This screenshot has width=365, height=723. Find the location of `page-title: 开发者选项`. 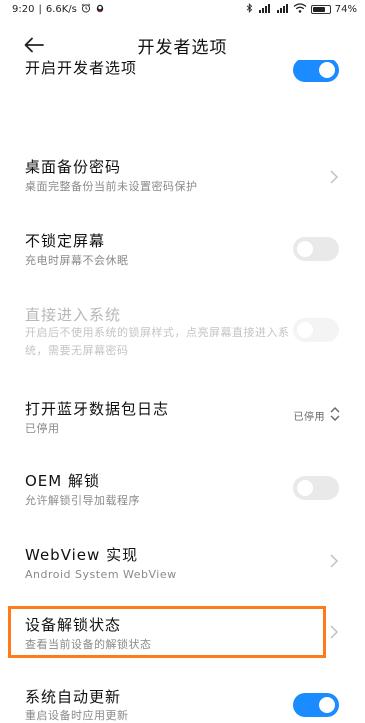

page-title: 开发者选项 is located at coordinates (182, 47).